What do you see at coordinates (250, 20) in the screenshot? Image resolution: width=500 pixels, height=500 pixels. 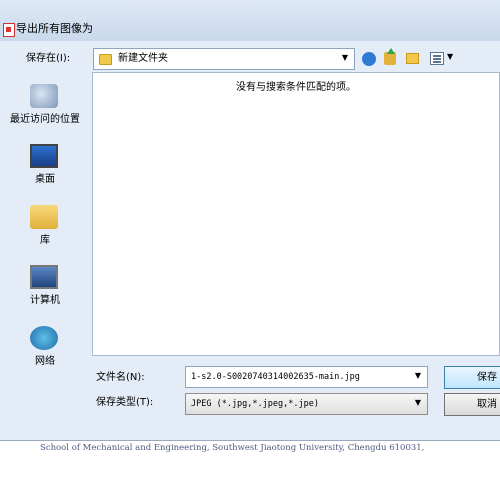 I see `title-bar: 导出所有图像为` at bounding box center [250, 20].